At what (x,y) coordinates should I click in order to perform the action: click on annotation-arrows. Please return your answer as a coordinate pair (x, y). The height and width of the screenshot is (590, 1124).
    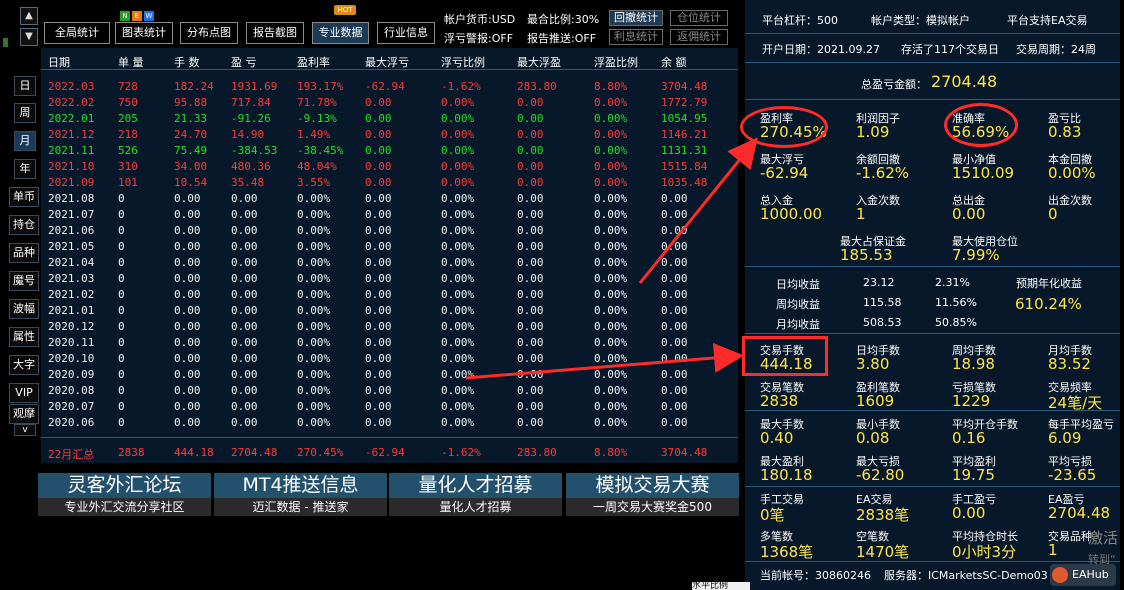
    Looking at the image, I should click on (611, 258).